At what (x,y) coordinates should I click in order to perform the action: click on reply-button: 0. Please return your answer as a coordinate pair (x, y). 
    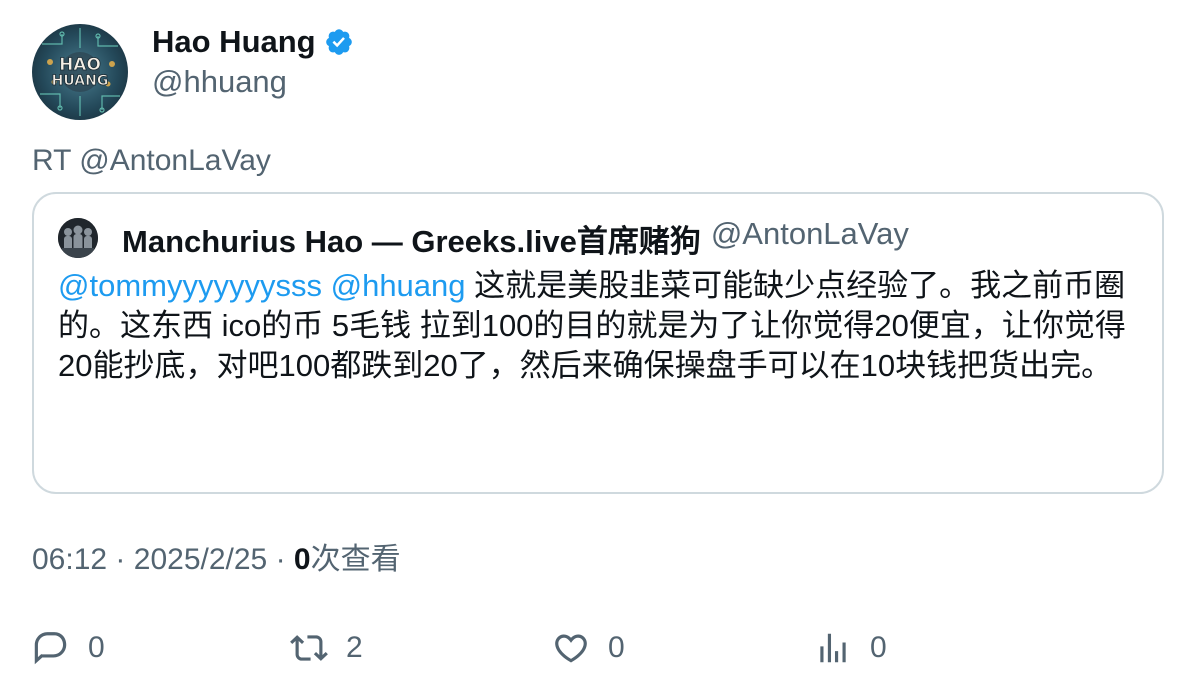
    Looking at the image, I should click on (68, 648).